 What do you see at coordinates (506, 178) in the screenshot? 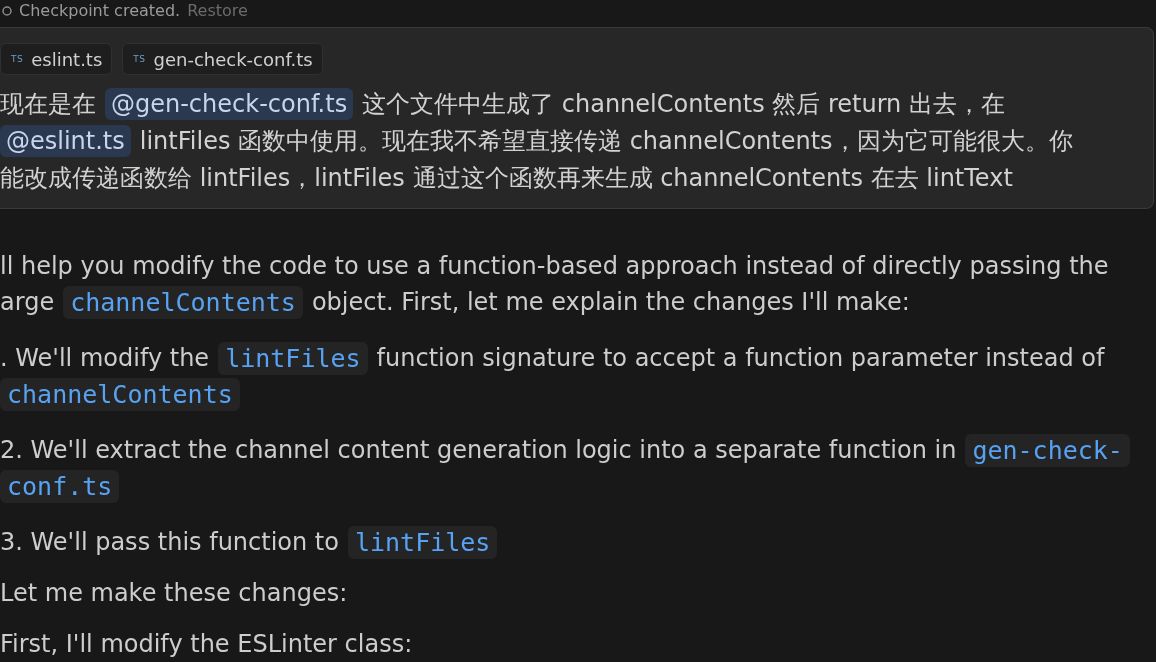
I see `message-text: 能改成传递函数给 lintFiles，lintFiles 通过这个函数再来生成 channelContents 在去 lintText` at bounding box center [506, 178].